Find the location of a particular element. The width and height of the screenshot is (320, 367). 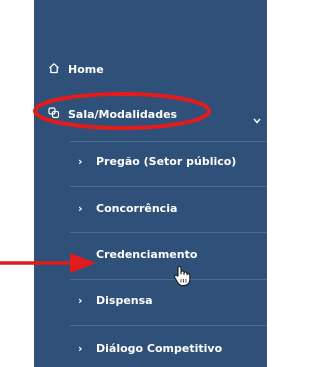

sidebar-subitem-label: Pregão (Setor público) is located at coordinates (166, 161).